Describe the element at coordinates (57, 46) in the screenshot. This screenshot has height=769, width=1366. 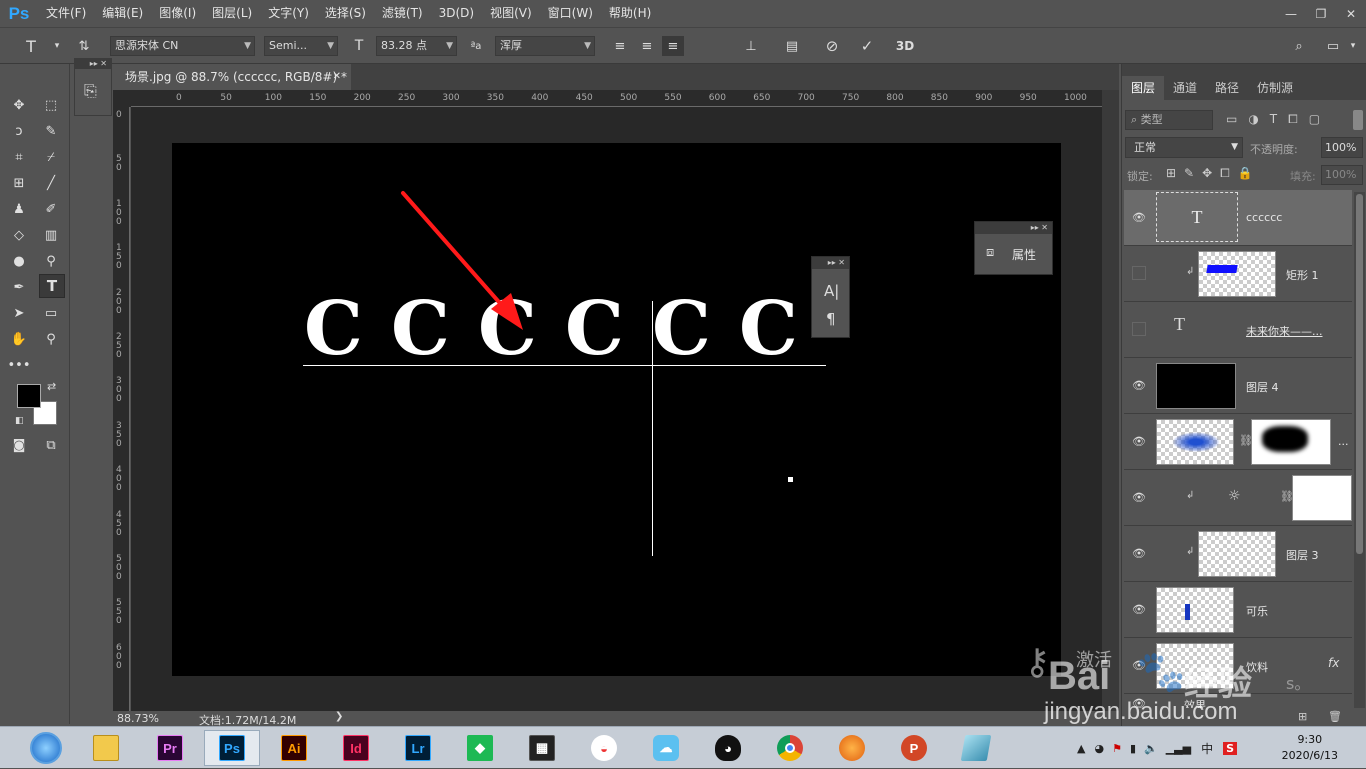
I see `preset-dropdown-icon: ▾` at that location.